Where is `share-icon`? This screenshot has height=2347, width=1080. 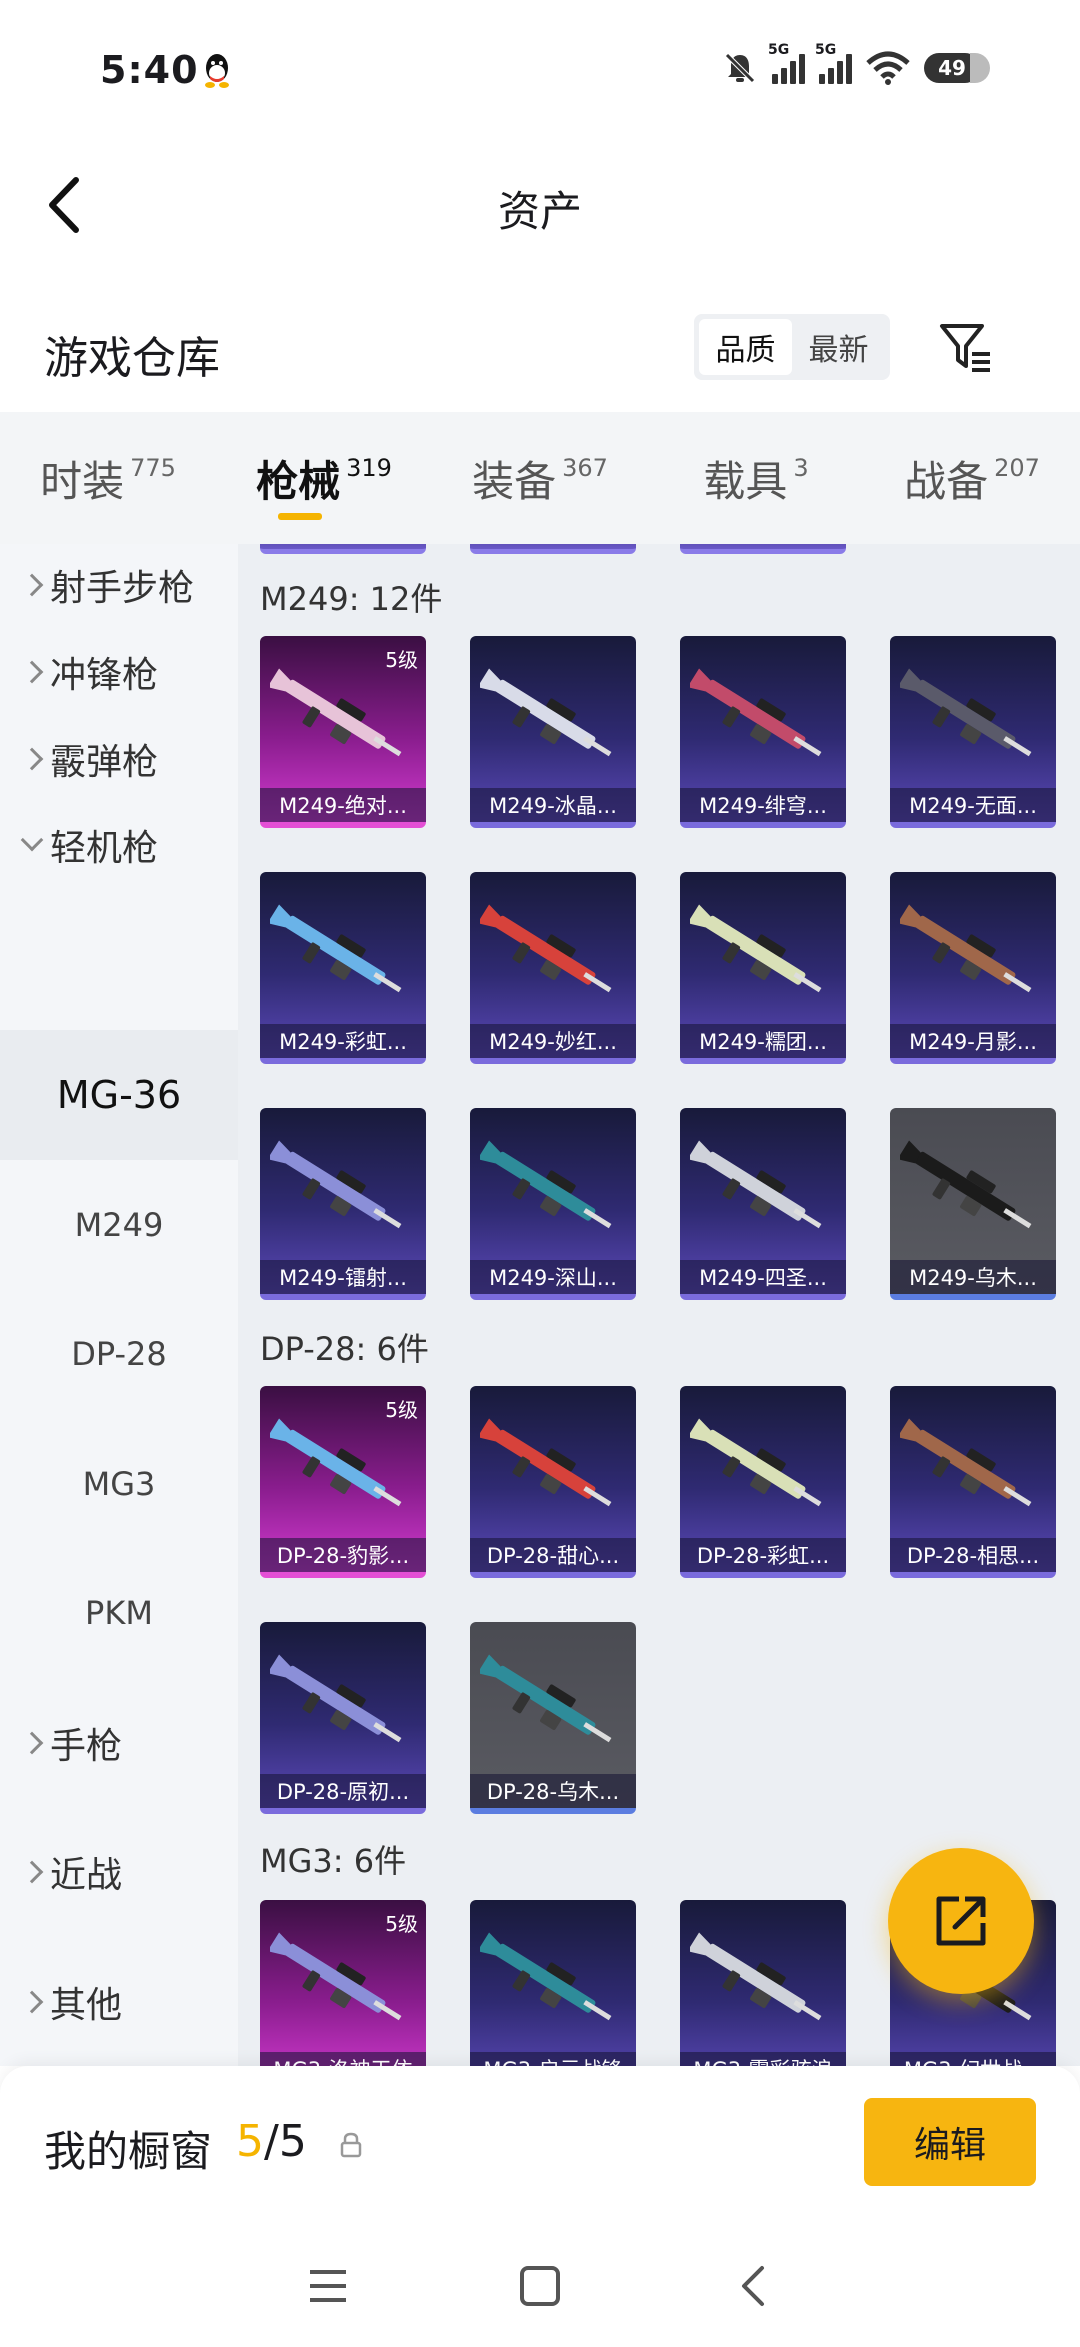
share-icon is located at coordinates (961, 1921).